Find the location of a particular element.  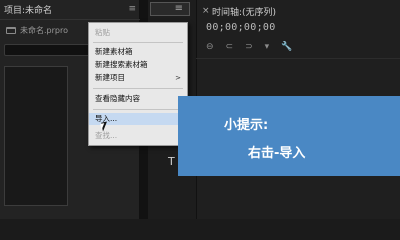

tip-body: 右击-导入 is located at coordinates (277, 153).